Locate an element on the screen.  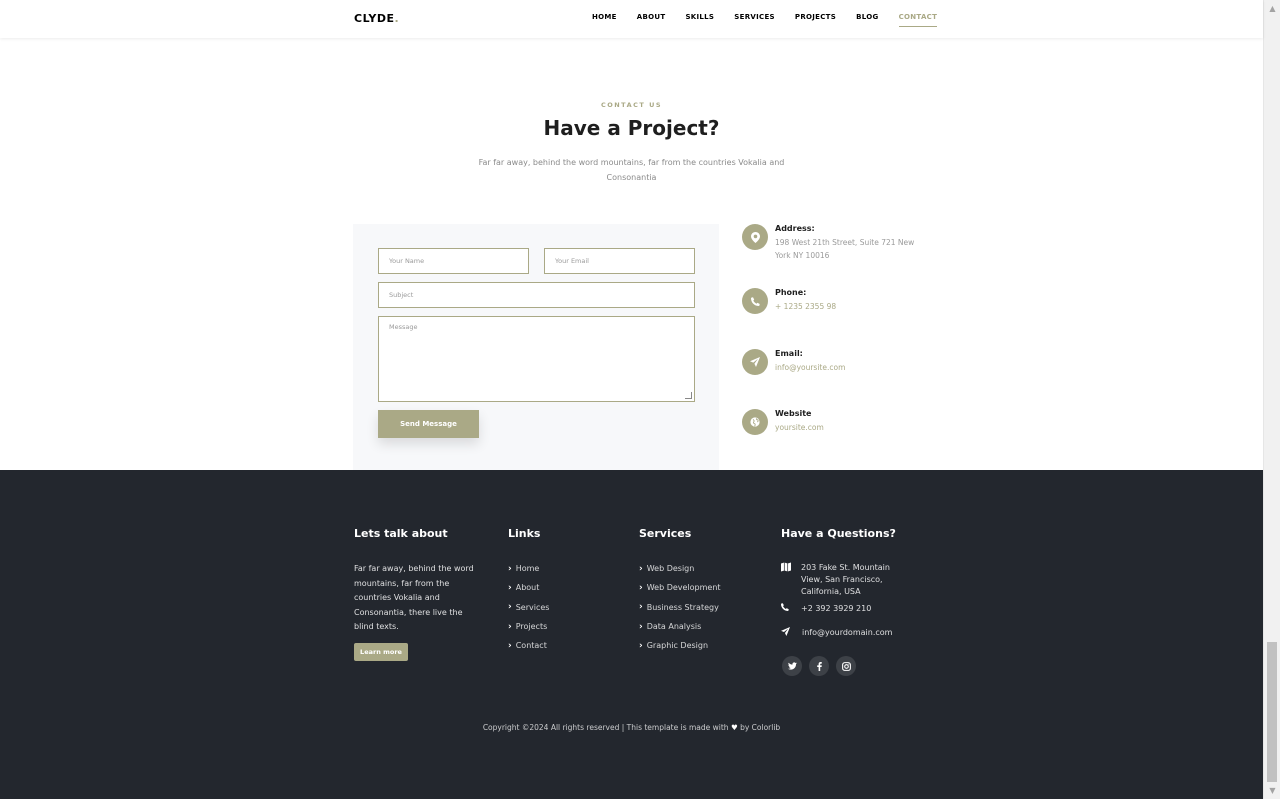
globe-icon is located at coordinates (755, 422).